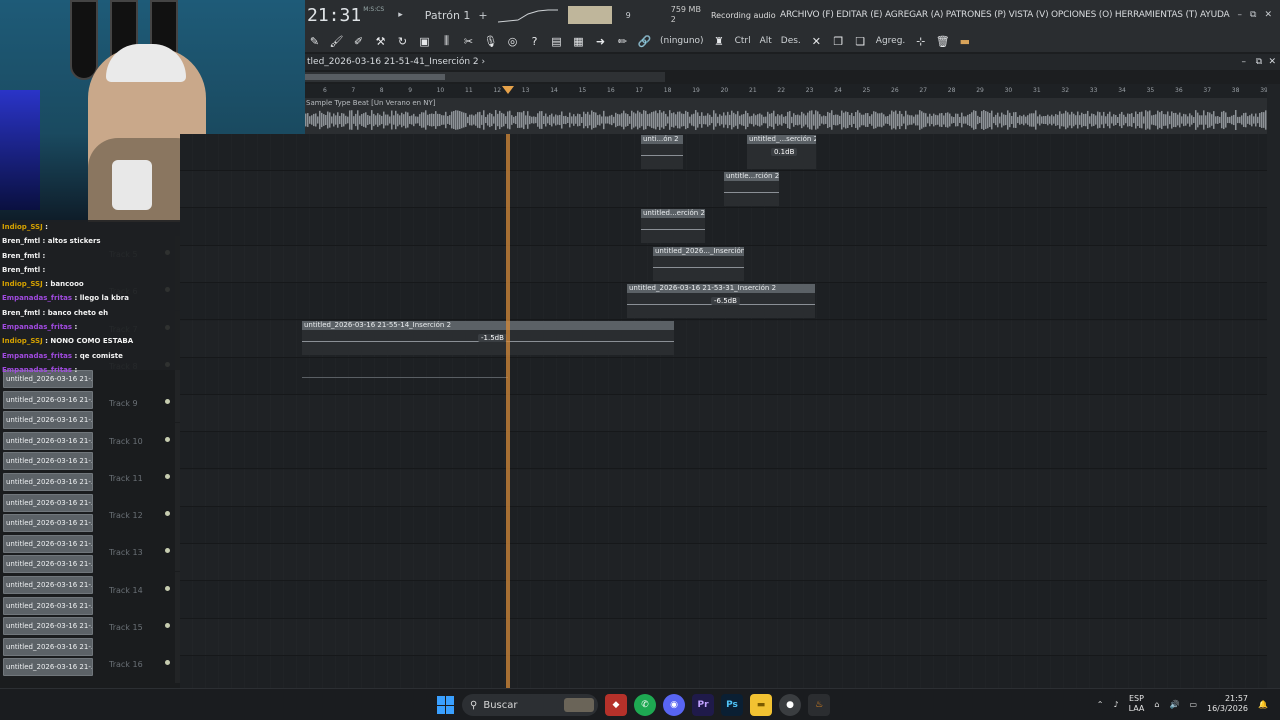  Describe the element at coordinates (920, 41) in the screenshot. I see `snap-icon: ⊹` at that location.